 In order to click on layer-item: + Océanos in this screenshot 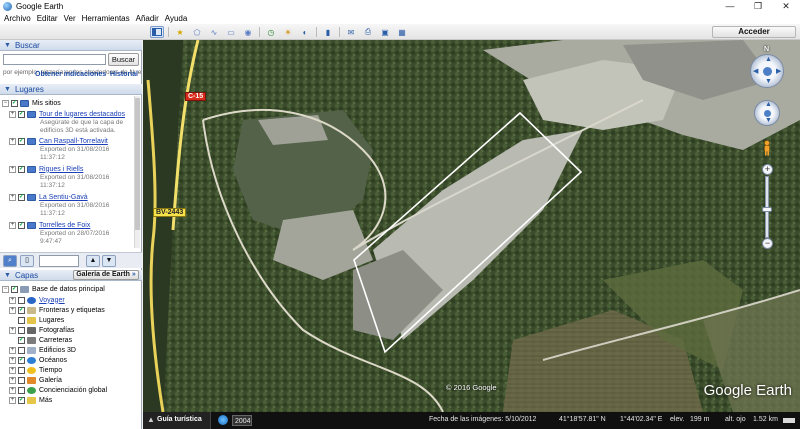, I will do `click(38, 360)`.